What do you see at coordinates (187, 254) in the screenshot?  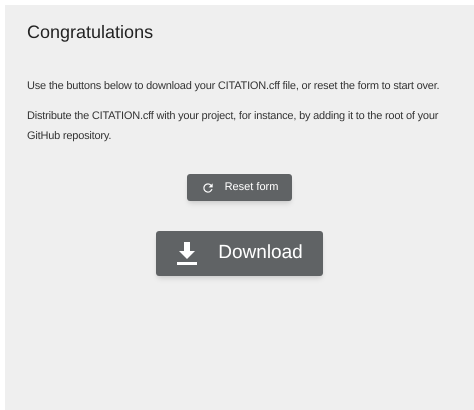 I see `download-icon` at bounding box center [187, 254].